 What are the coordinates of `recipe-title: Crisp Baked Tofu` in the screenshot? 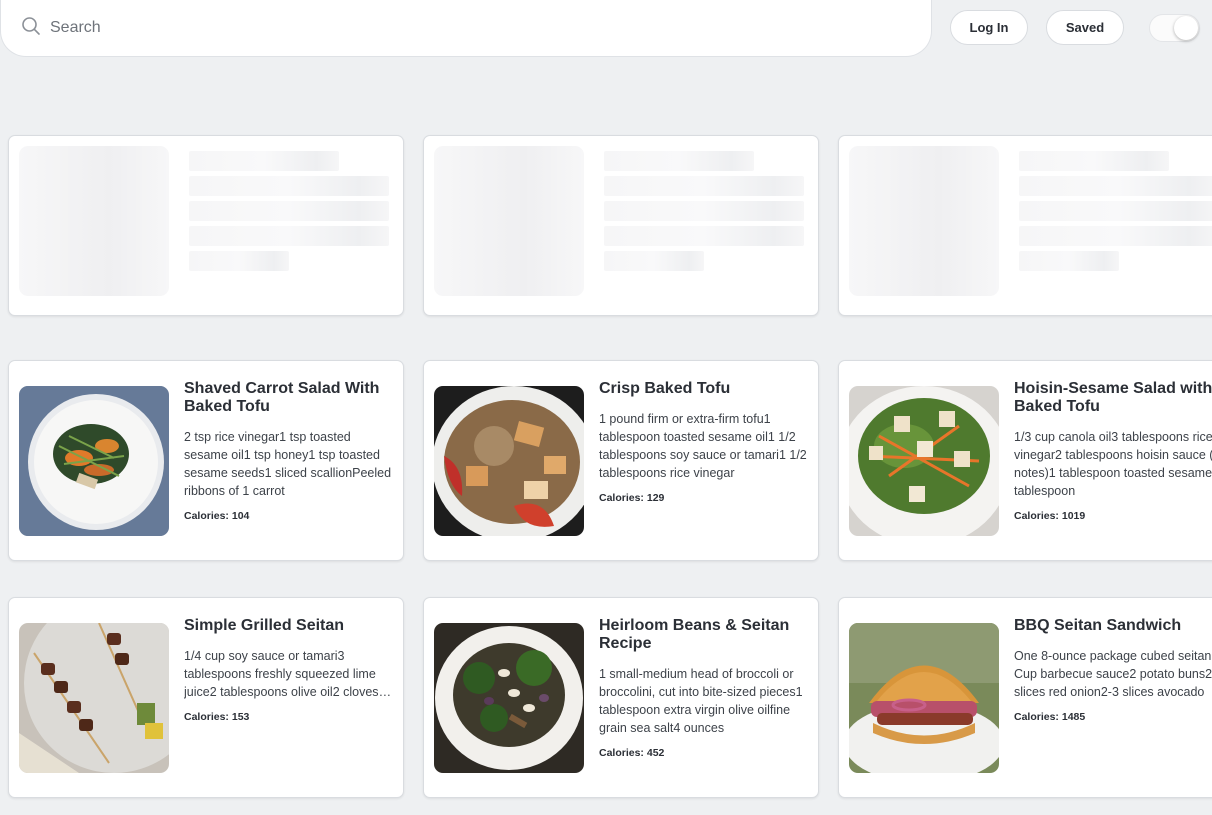 It's located at (705, 389).